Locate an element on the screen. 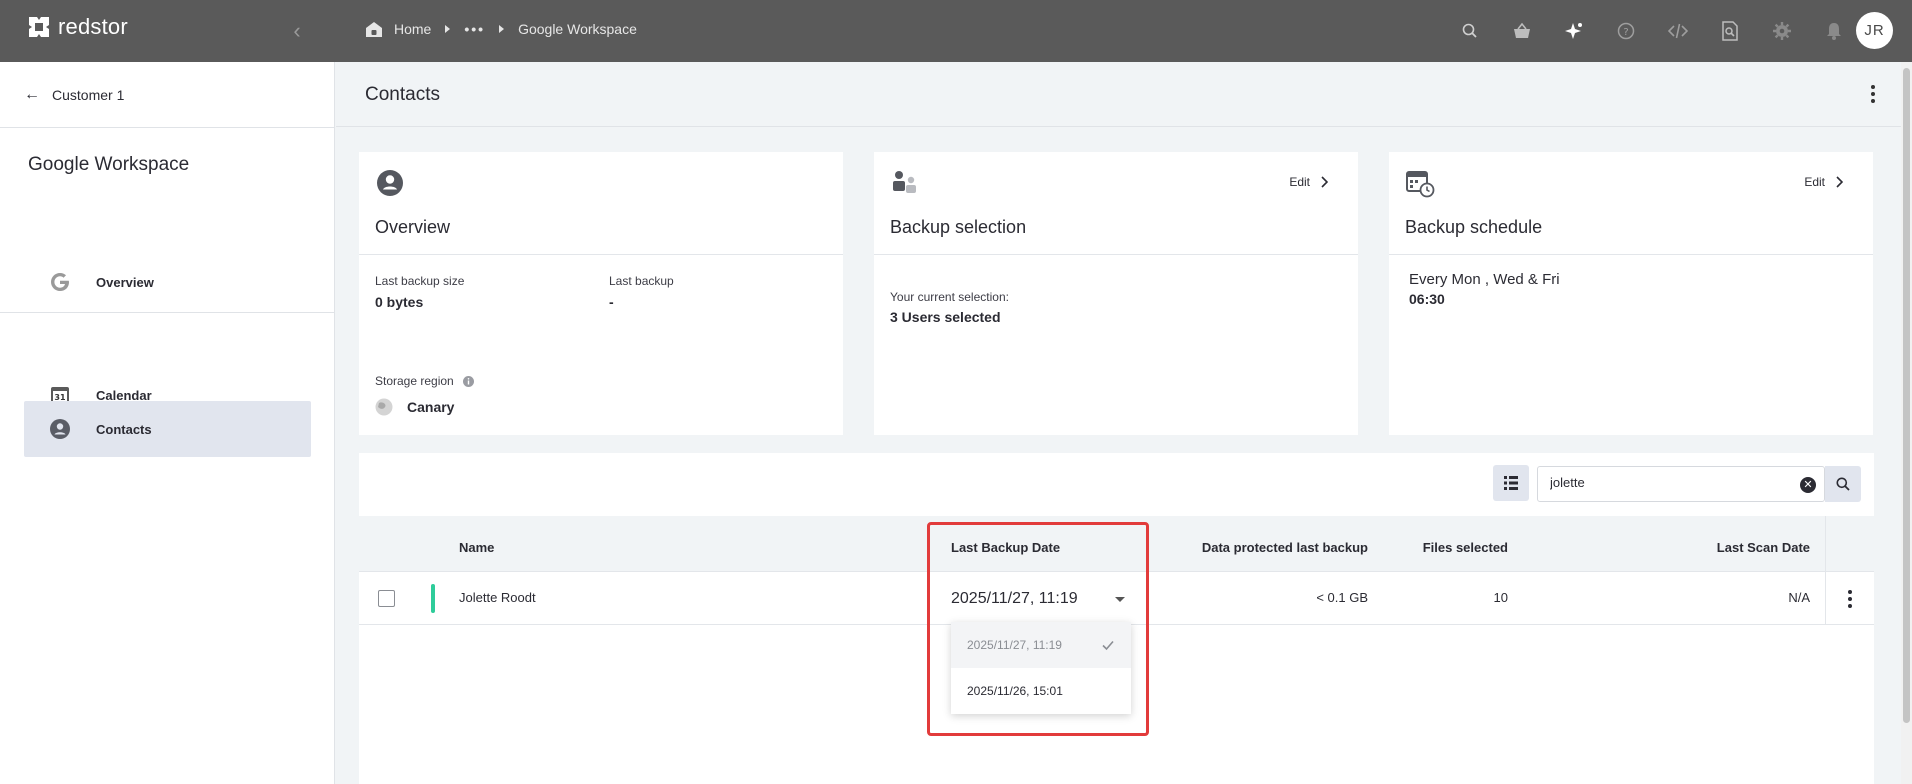 The height and width of the screenshot is (784, 1912). audit-search-button is located at coordinates (1730, 31).